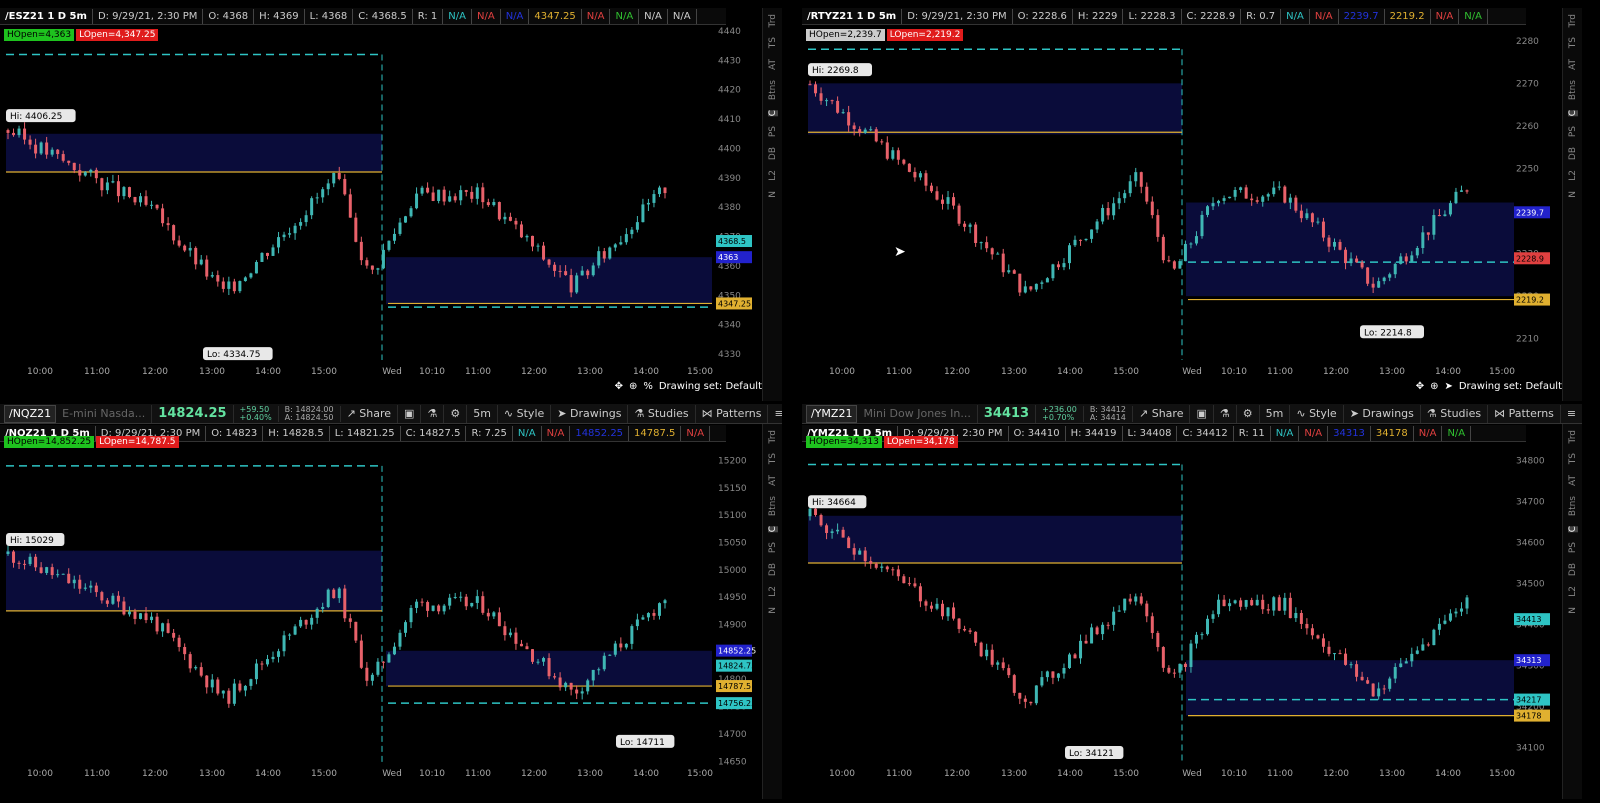 The width and height of the screenshot is (1600, 803). What do you see at coordinates (700, 774) in the screenshot?
I see `x-tick-label: 15:00` at bounding box center [700, 774].